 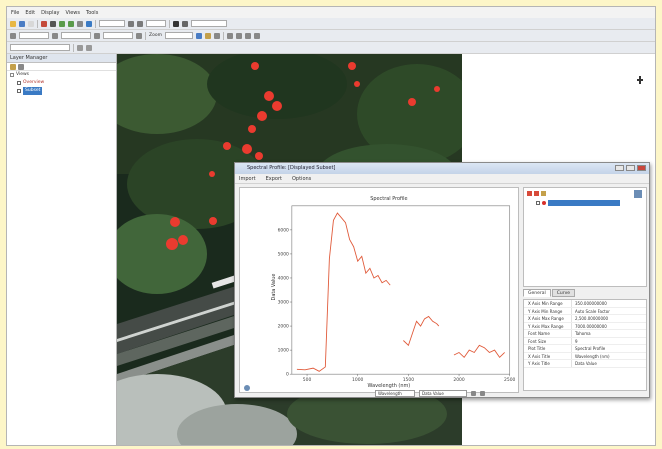 I want to click on export-button: Export, so click(x=274, y=179).